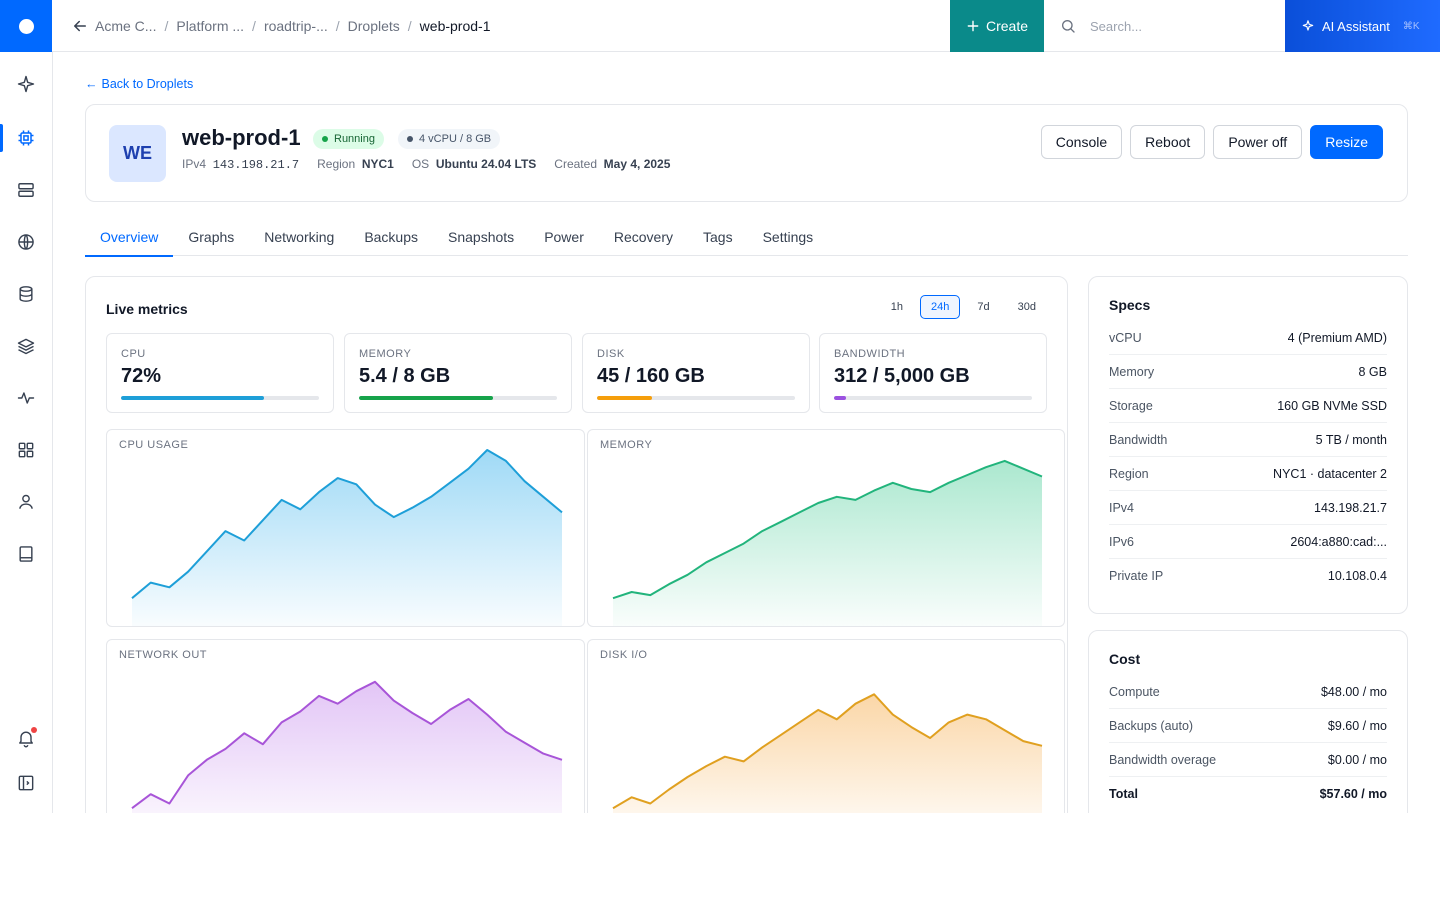 This screenshot has height=900, width=1440. I want to click on tab-networking: Networking, so click(299, 237).